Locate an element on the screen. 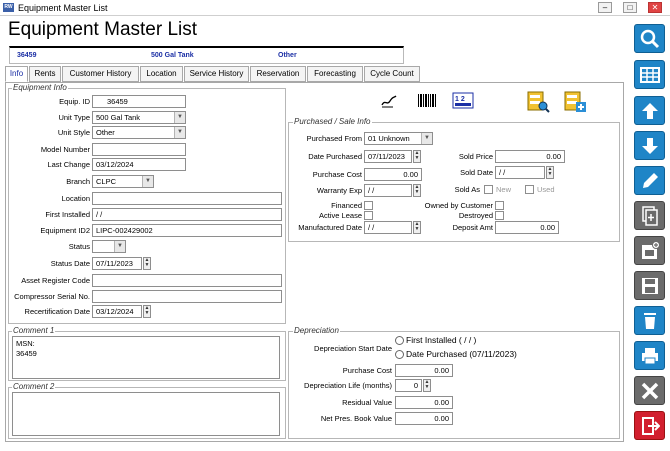 The width and height of the screenshot is (670, 451). manufactured-date-label: Manufactured Date is located at coordinates (330, 227).